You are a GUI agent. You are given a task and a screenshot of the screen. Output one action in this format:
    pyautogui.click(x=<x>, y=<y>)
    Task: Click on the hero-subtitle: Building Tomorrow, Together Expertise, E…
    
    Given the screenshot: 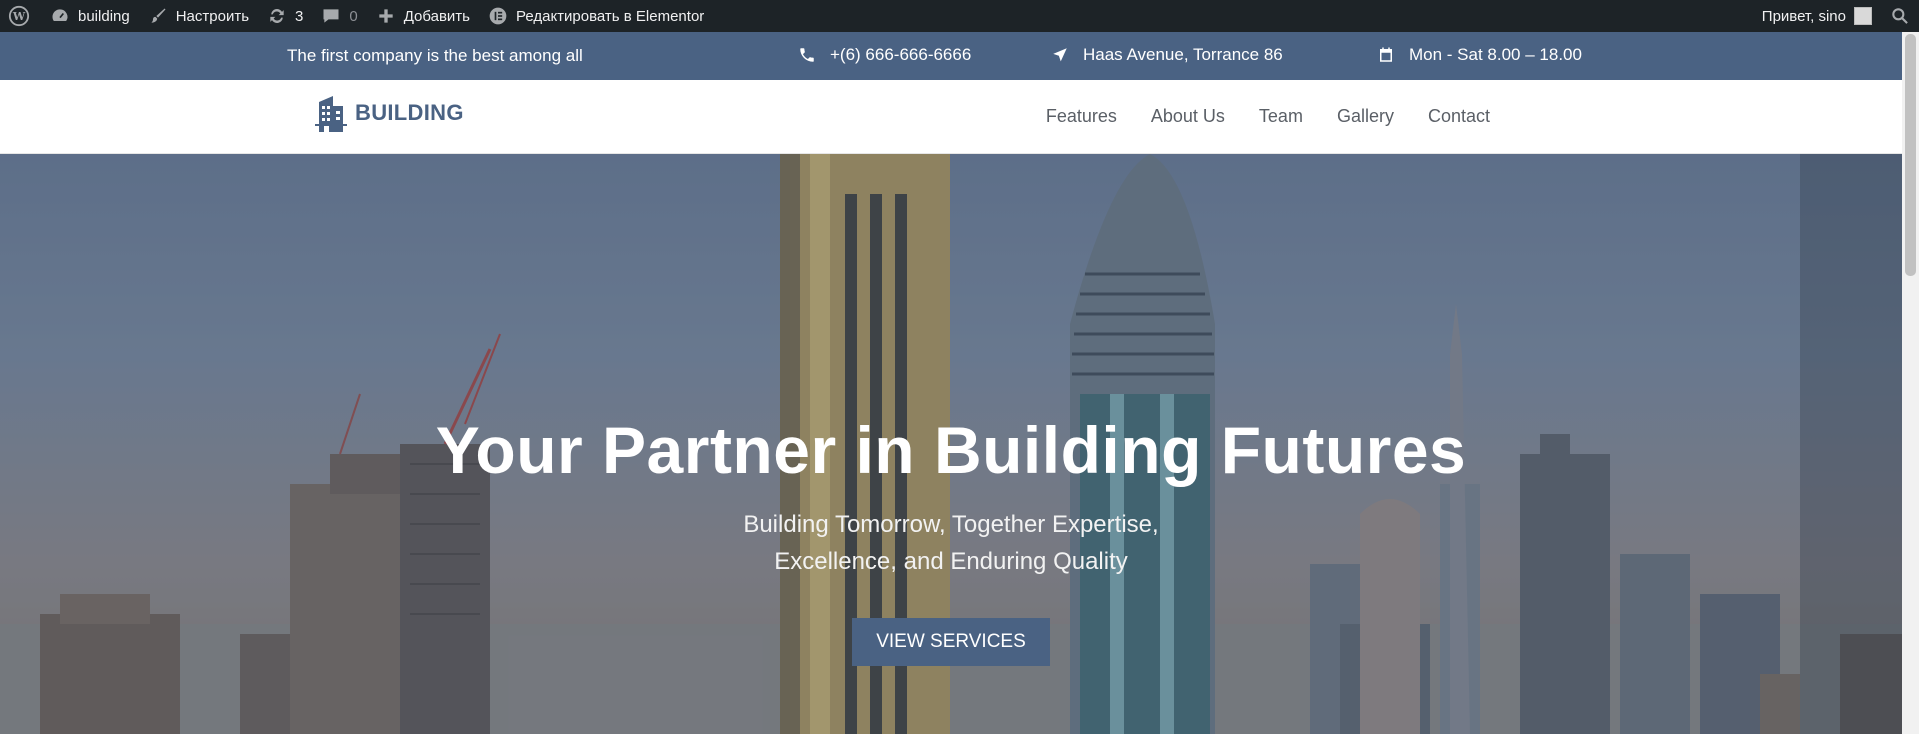 What is the action you would take?
    pyautogui.click(x=951, y=543)
    